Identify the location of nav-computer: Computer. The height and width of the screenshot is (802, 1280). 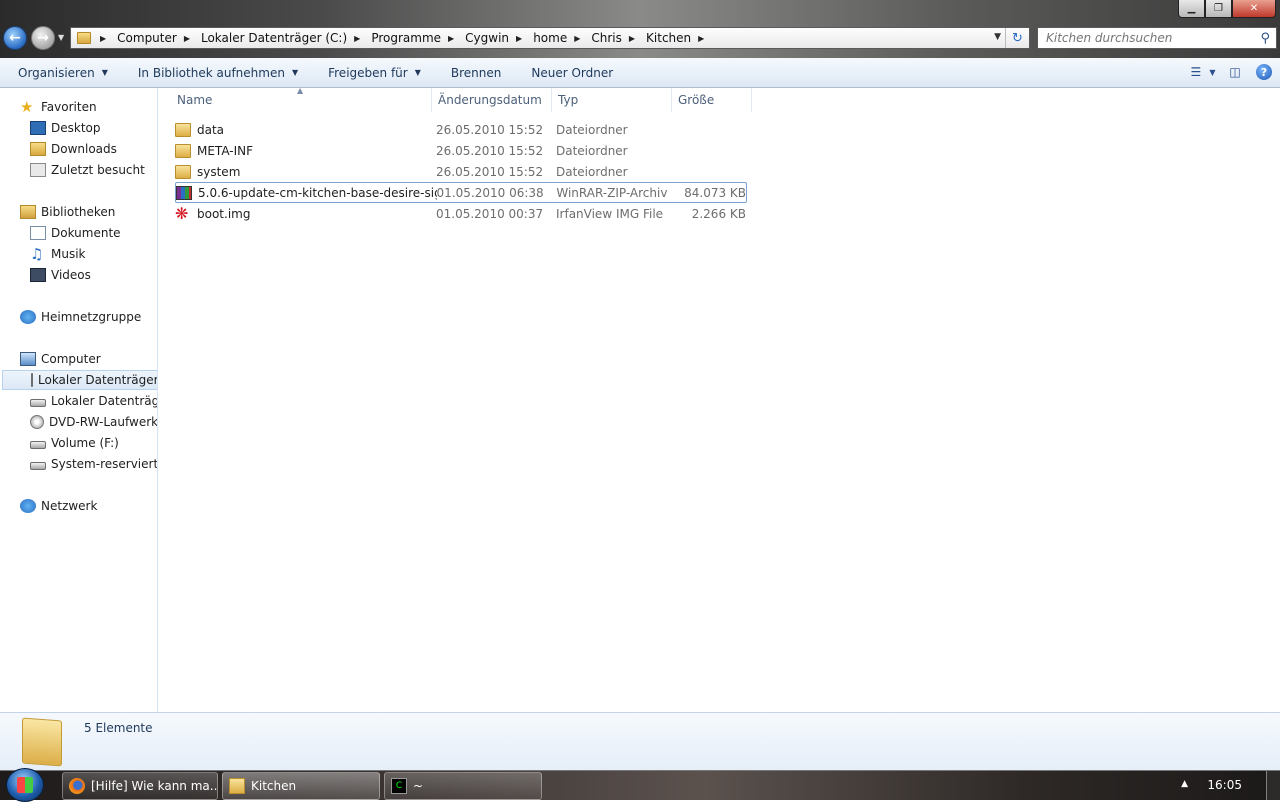
(60, 359).